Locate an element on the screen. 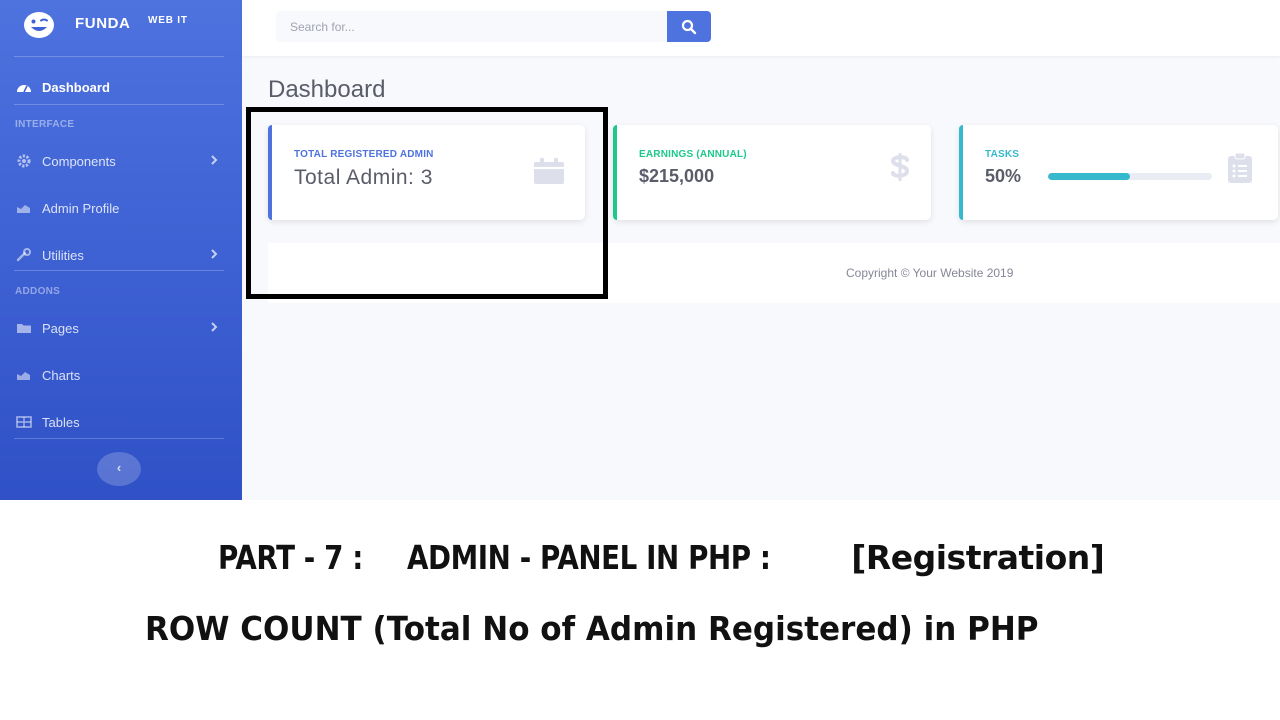  sidebar-item-dashboard: Dashboard is located at coordinates (121, 87).